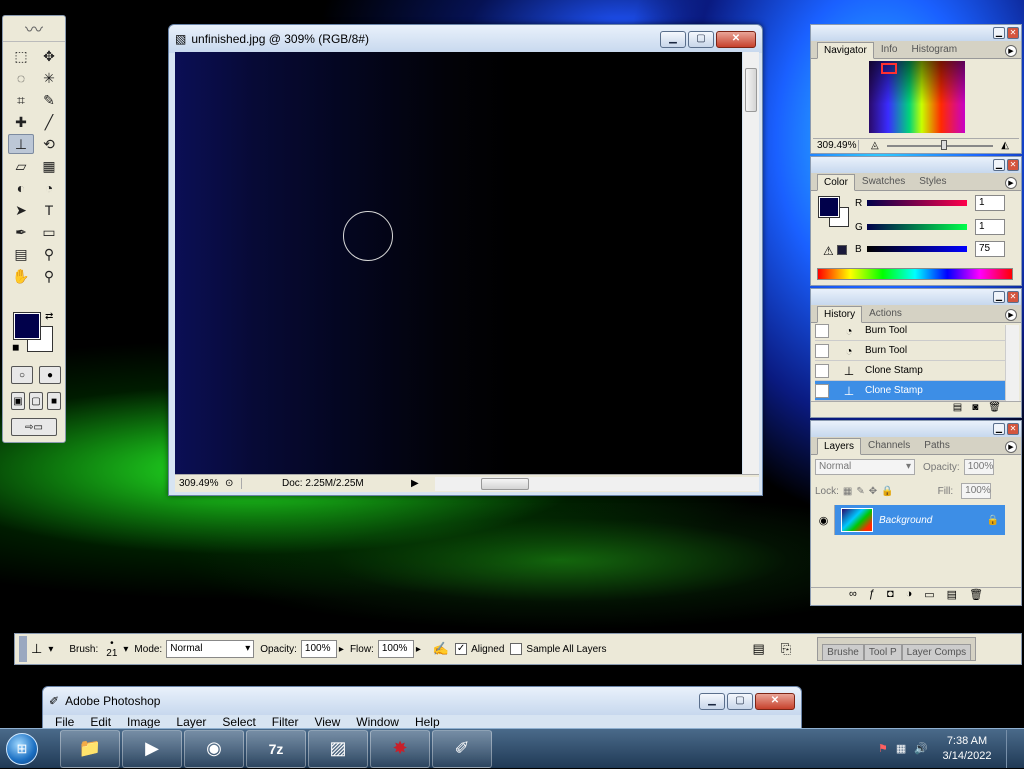  I want to click on layer-style-icon: ƒ, so click(872, 596).